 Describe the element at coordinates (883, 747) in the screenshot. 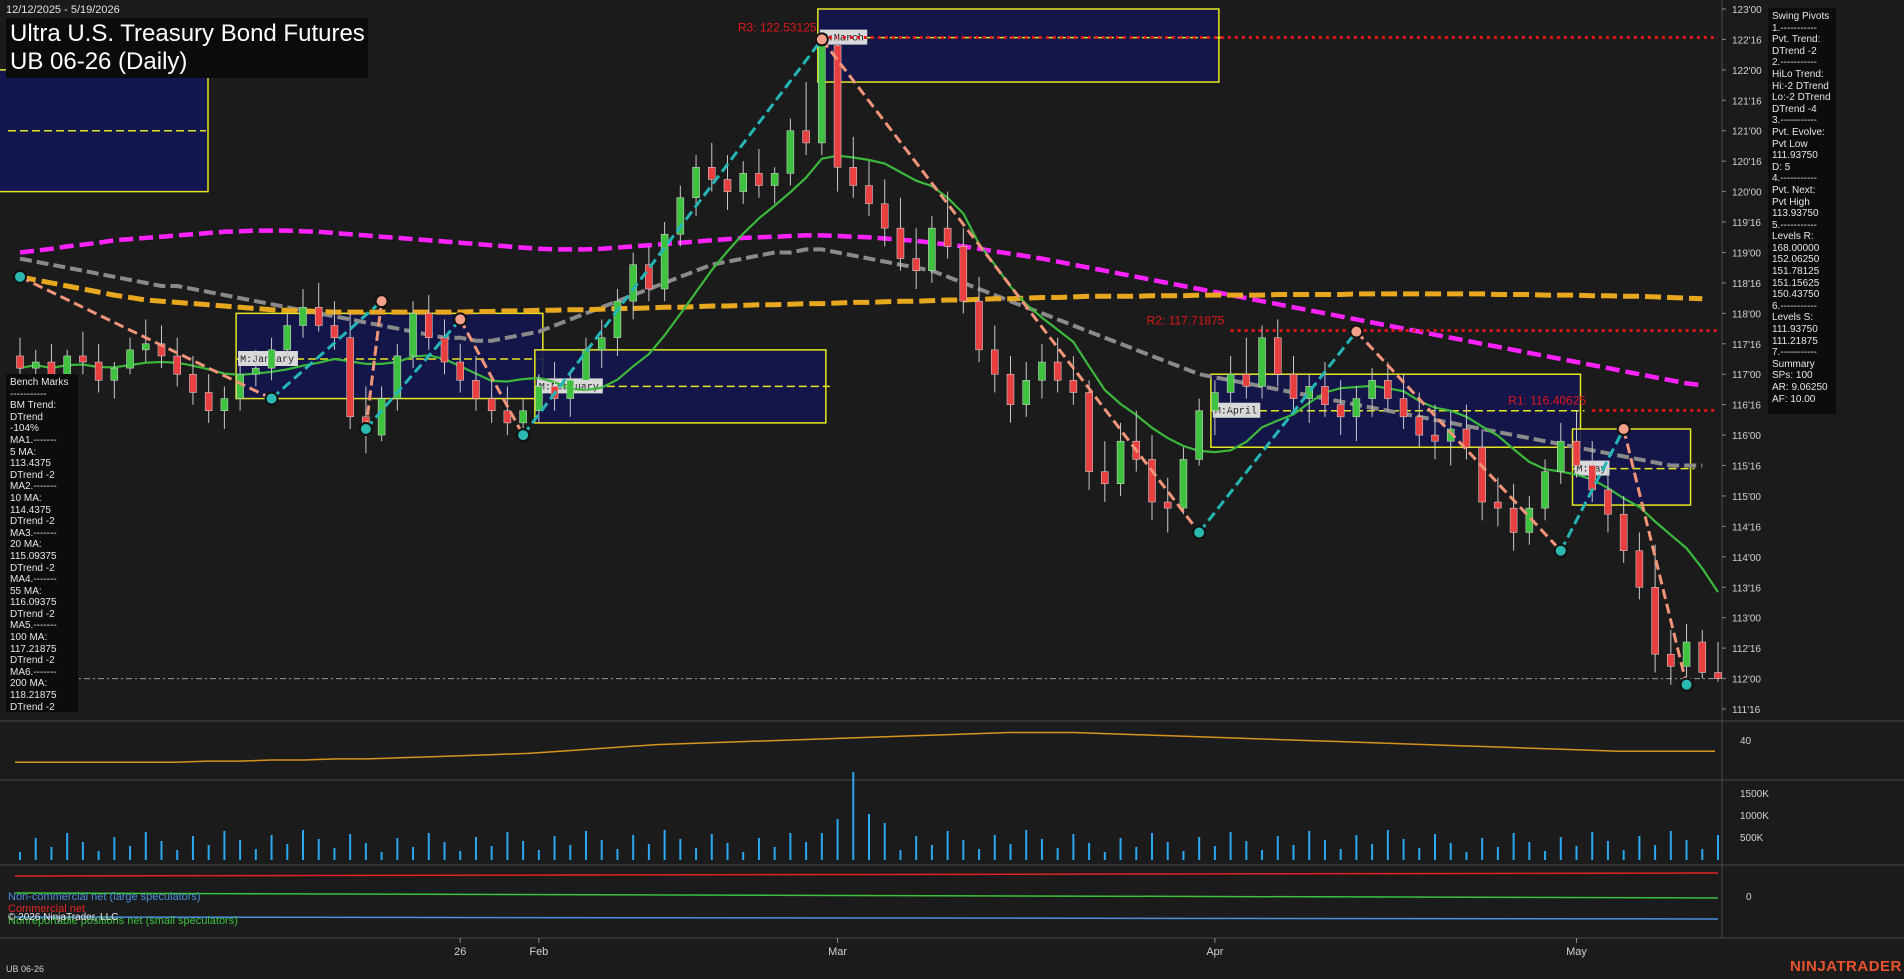

I see `adx-panel: 40` at that location.